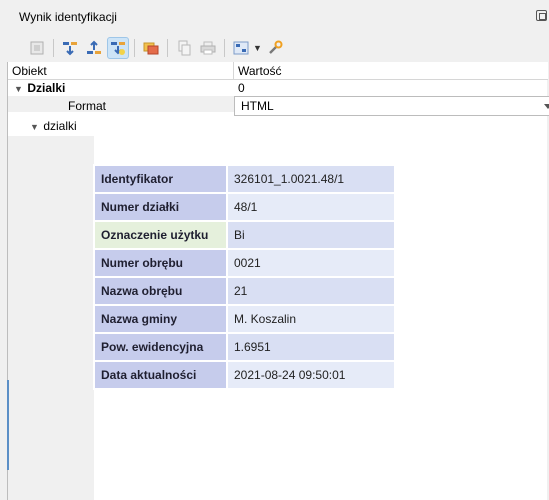 The width and height of the screenshot is (549, 500). I want to click on table-row: Numer działki 48/1, so click(244, 207).